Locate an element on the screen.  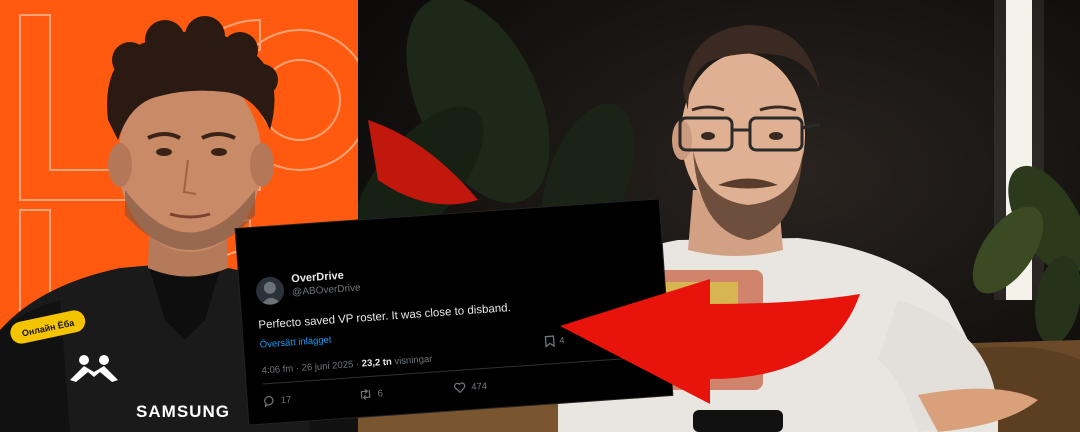
reply-icon is located at coordinates (269, 401).